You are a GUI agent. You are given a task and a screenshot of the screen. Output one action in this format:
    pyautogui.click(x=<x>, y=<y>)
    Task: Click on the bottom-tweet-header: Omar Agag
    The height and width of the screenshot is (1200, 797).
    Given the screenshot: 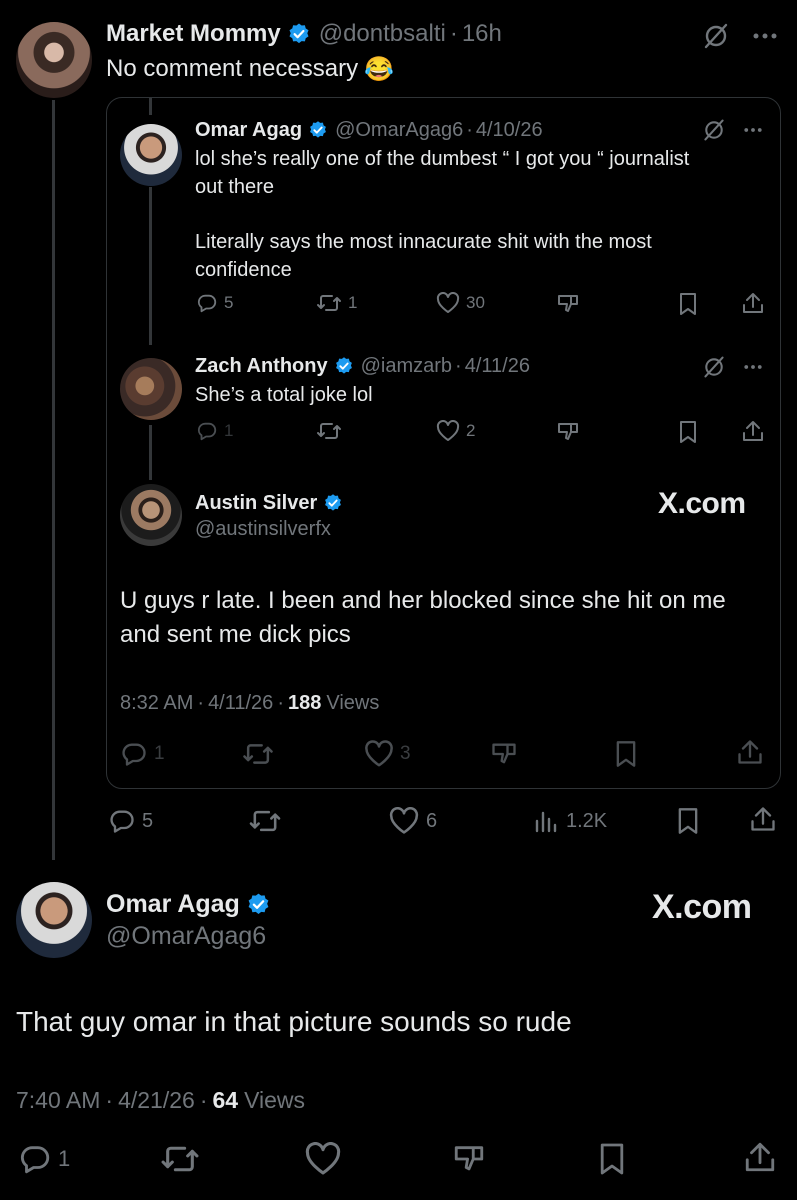 What is the action you would take?
    pyautogui.click(x=188, y=904)
    